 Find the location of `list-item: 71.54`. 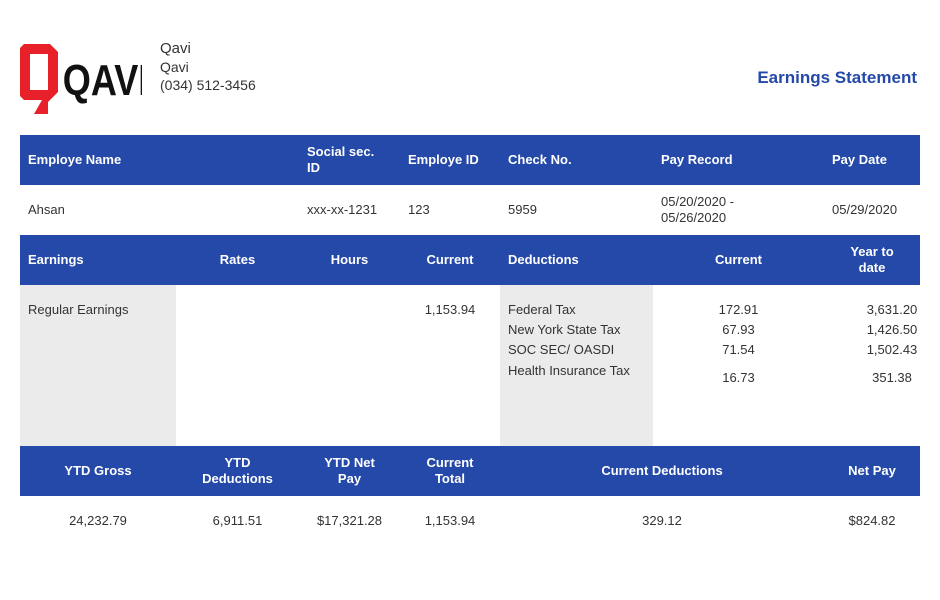

list-item: 71.54 is located at coordinates (738, 349).